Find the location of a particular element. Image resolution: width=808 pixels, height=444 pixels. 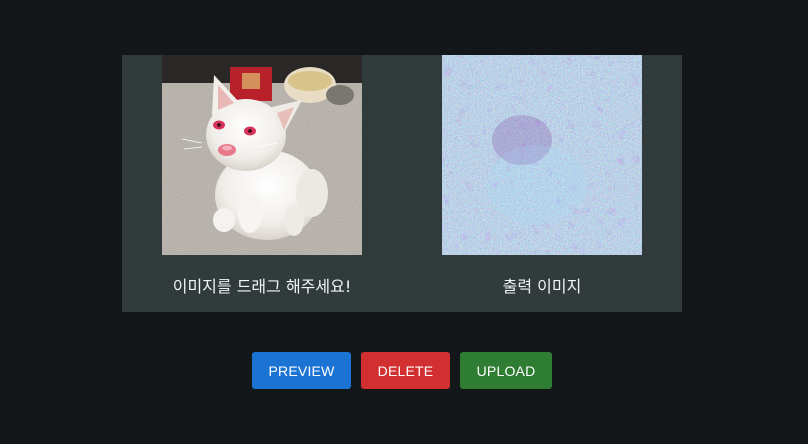

preview-button: PREVIEW is located at coordinates (301, 370).